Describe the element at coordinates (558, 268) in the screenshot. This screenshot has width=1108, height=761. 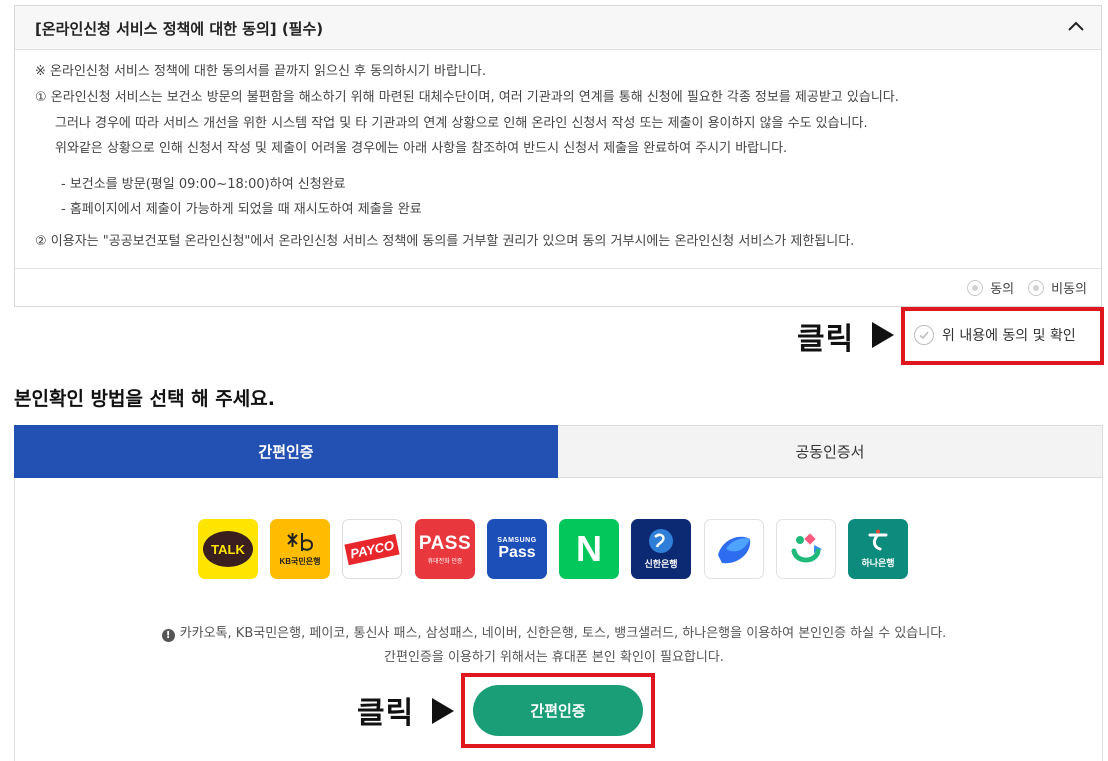
I see `divider` at that location.